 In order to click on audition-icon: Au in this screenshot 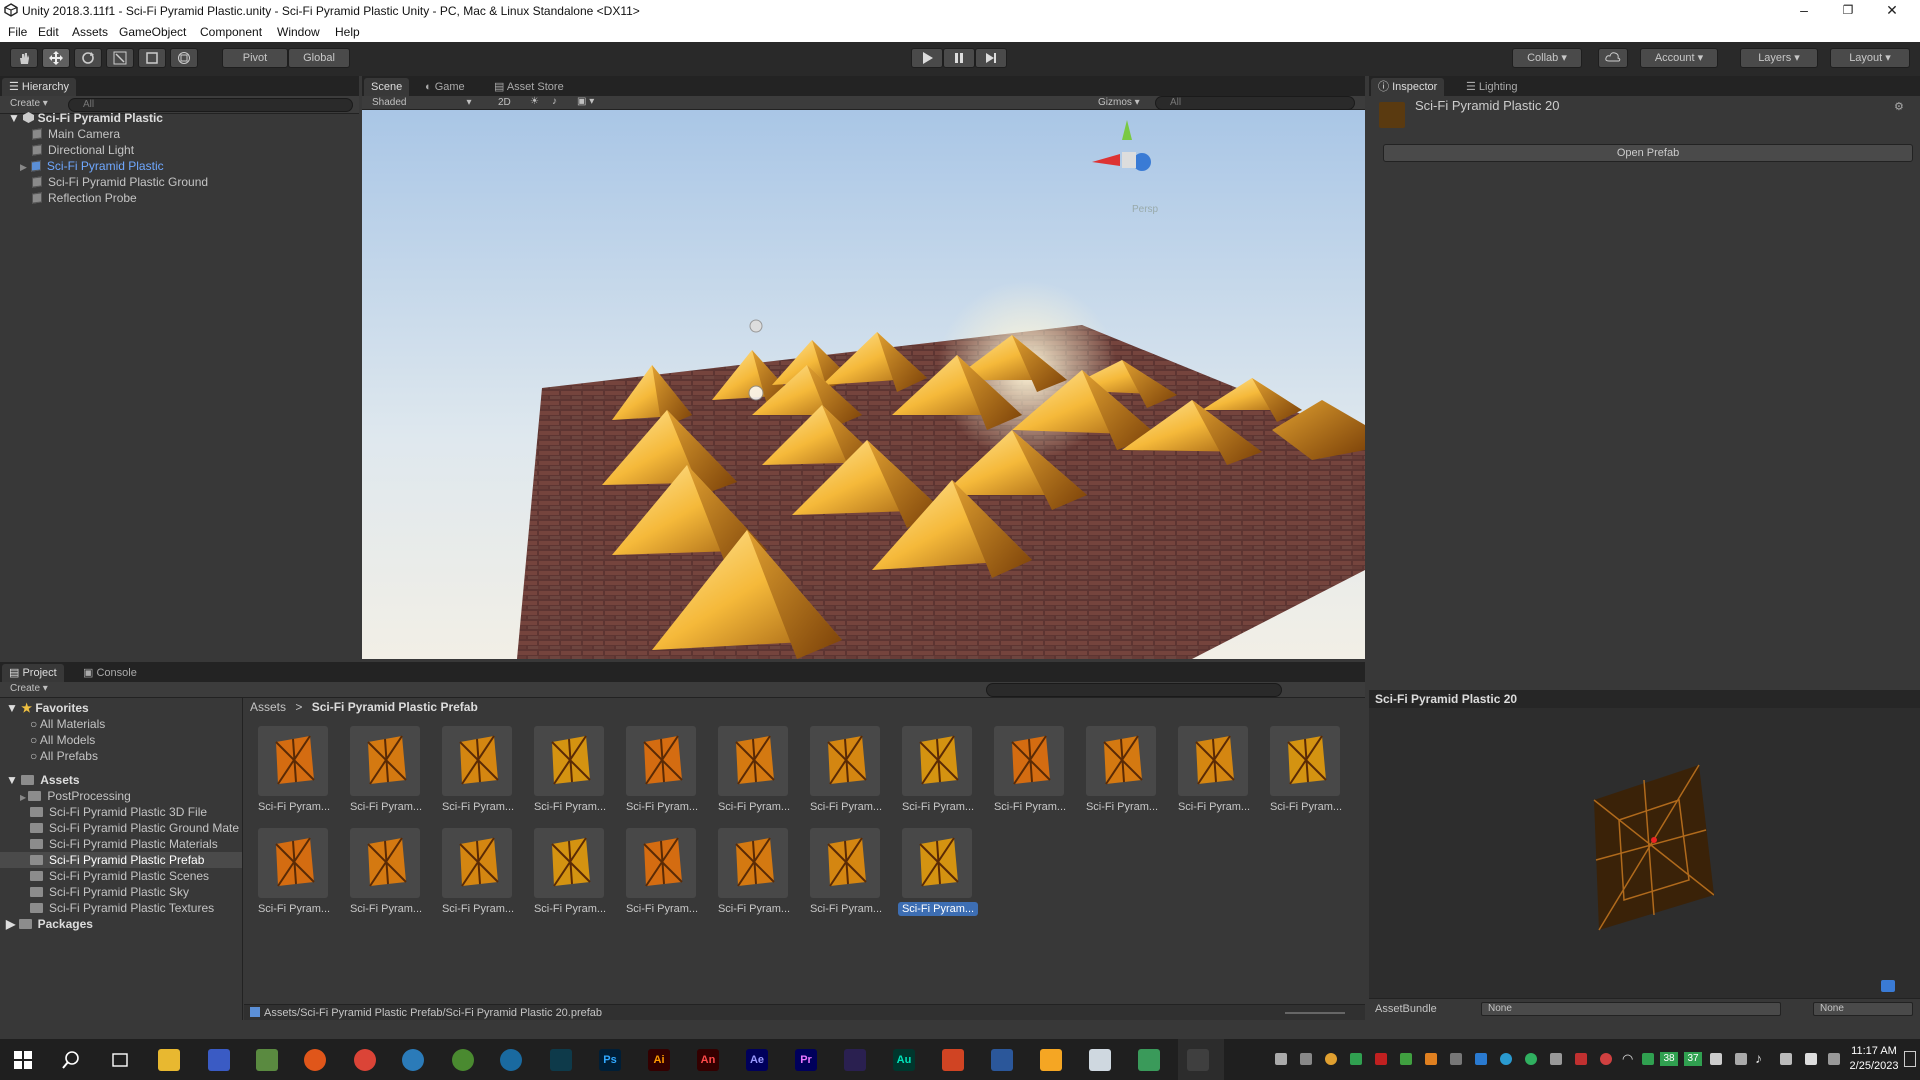, I will do `click(904, 1060)`.